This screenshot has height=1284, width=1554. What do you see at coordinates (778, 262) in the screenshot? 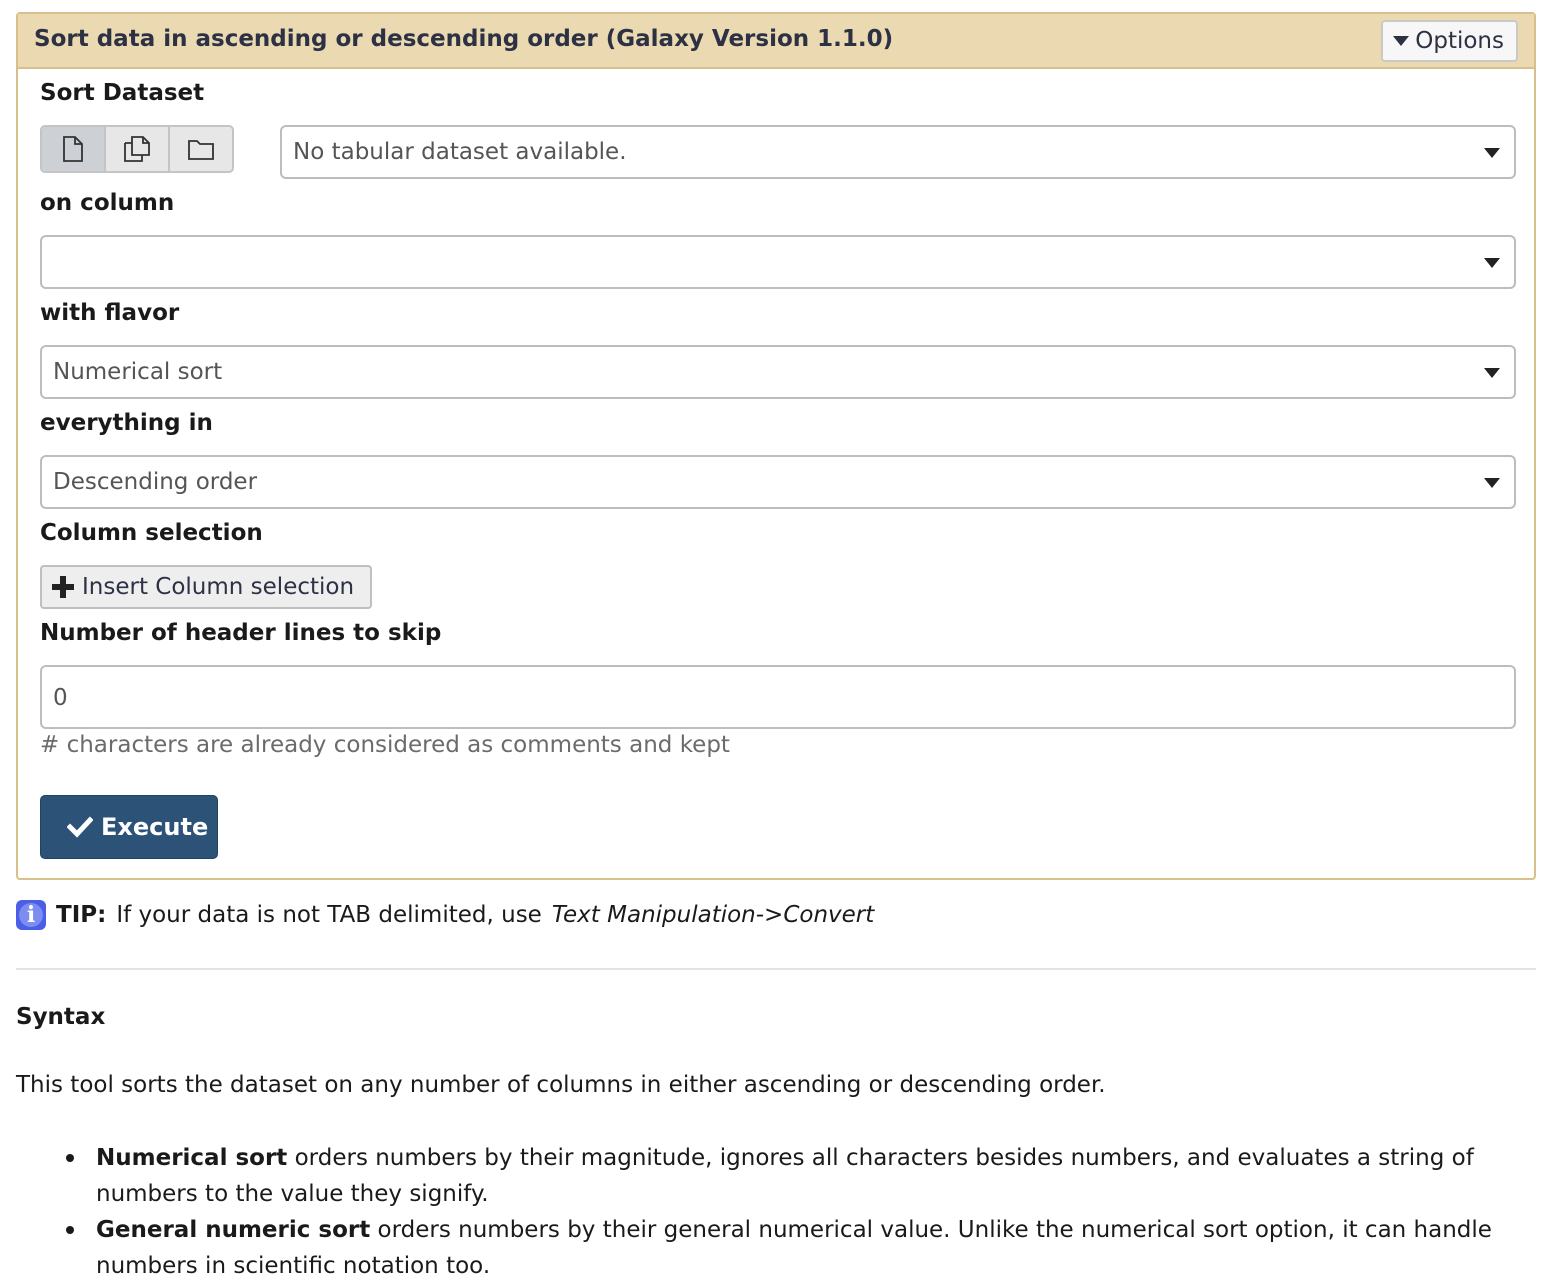
I see `on-column-select` at bounding box center [778, 262].